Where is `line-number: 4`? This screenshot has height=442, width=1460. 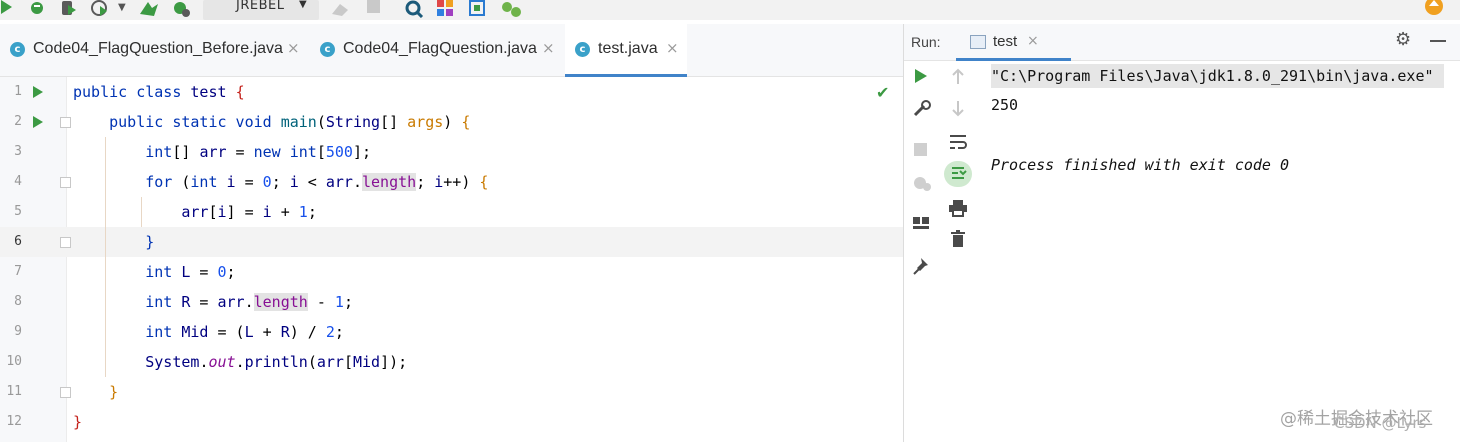
line-number: 4 is located at coordinates (18, 181).